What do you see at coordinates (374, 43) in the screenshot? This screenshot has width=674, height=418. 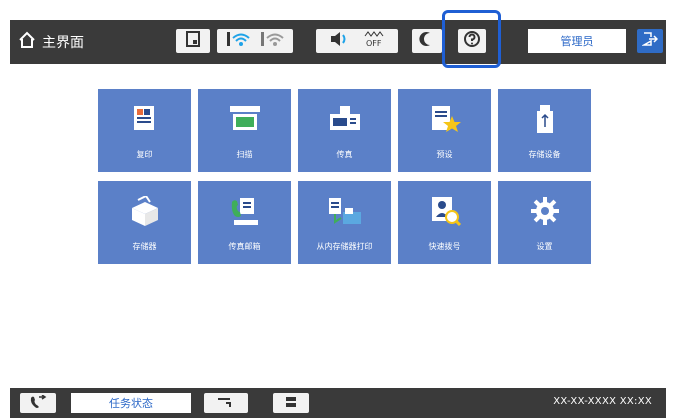 I see `svg-text: OFF` at bounding box center [374, 43].